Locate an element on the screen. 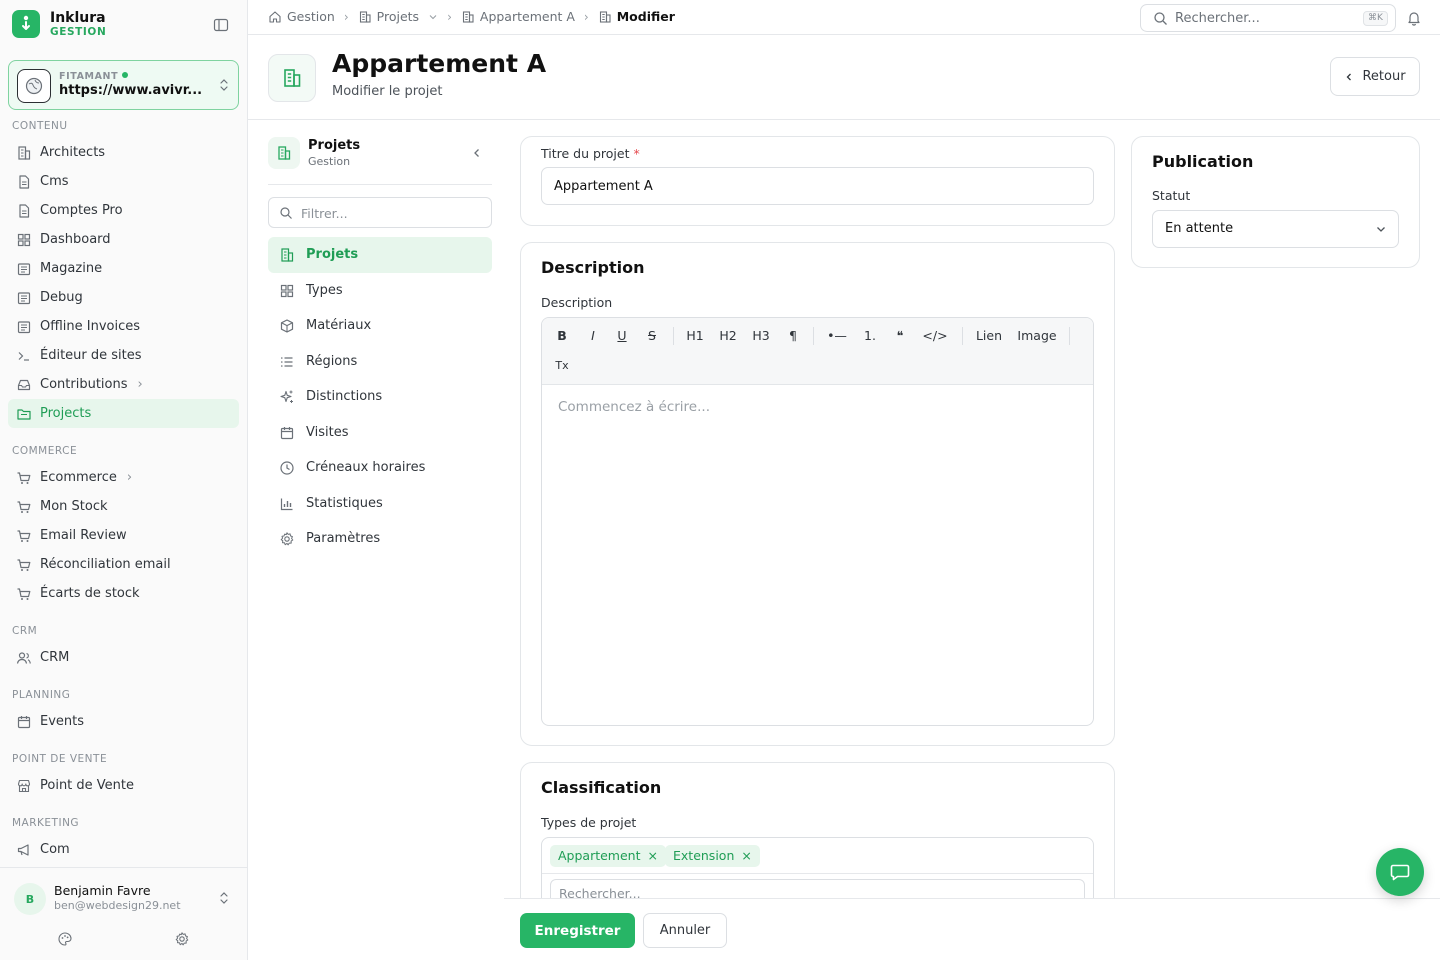  user-menu: B Benjamin Favre ben@webdesign29.net is located at coordinates (123, 913).